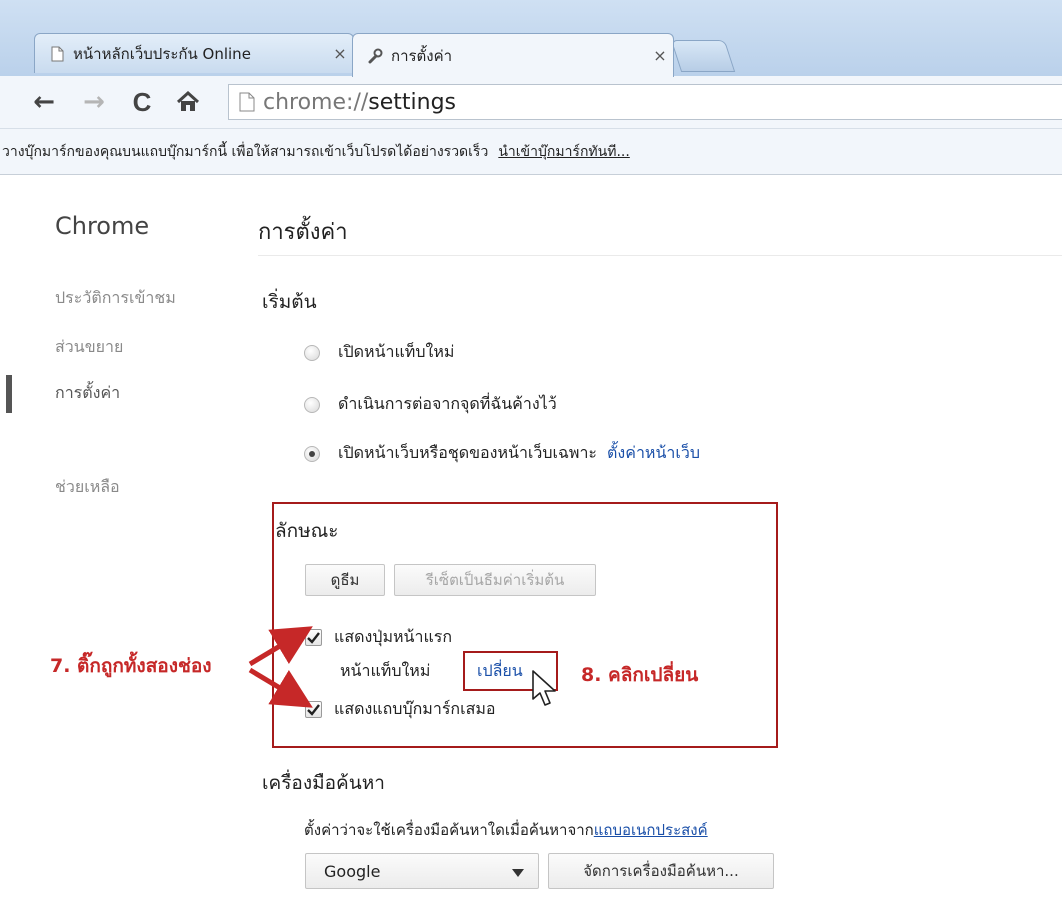  Describe the element at coordinates (396, 351) in the screenshot. I see `radio-label: เปิดหน้าแท็บใหม่` at that location.